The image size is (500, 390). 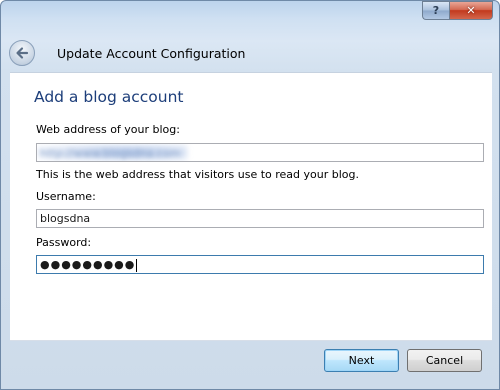 I want to click on next-button-label: Next, so click(x=361, y=360).